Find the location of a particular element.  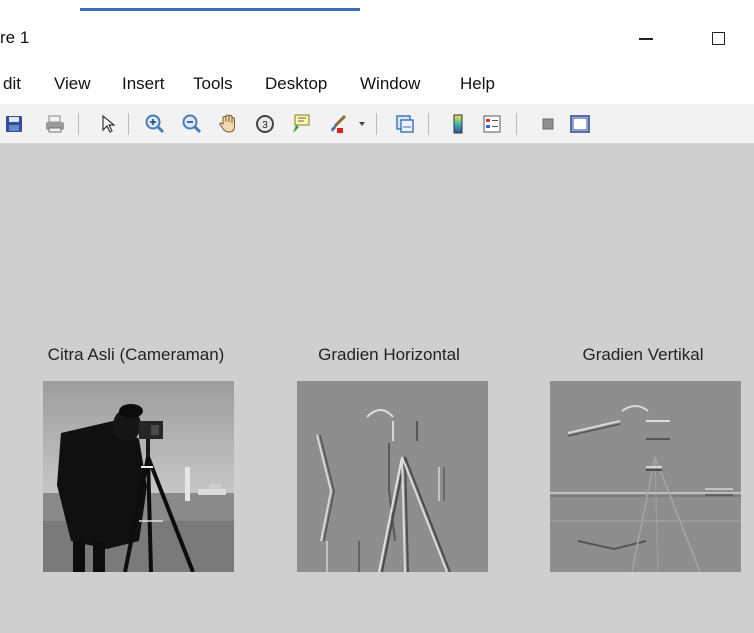

print-icon is located at coordinates (55, 124).